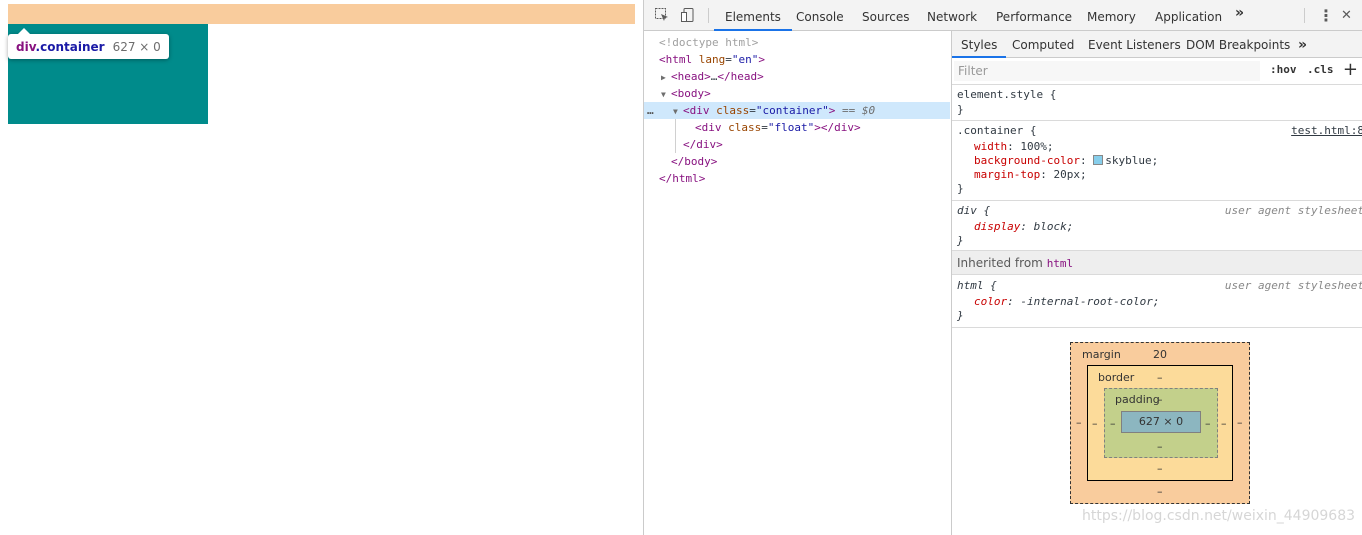 This screenshot has width=1362, height=535. What do you see at coordinates (1160, 399) in the screenshot?
I see `padding-top-value: –` at bounding box center [1160, 399].